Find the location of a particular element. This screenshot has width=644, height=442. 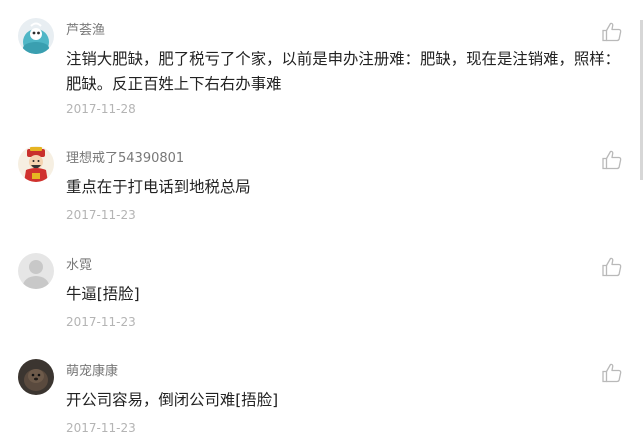

fortune-god-avatar-icon is located at coordinates (36, 164).